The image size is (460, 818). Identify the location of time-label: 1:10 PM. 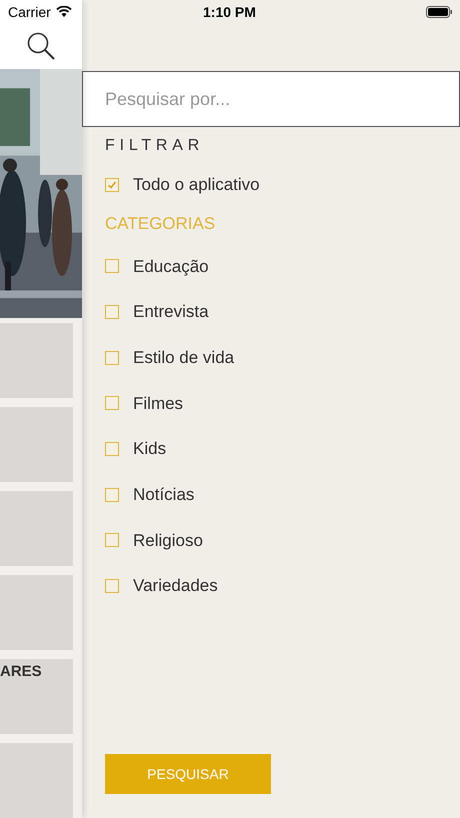
(229, 12).